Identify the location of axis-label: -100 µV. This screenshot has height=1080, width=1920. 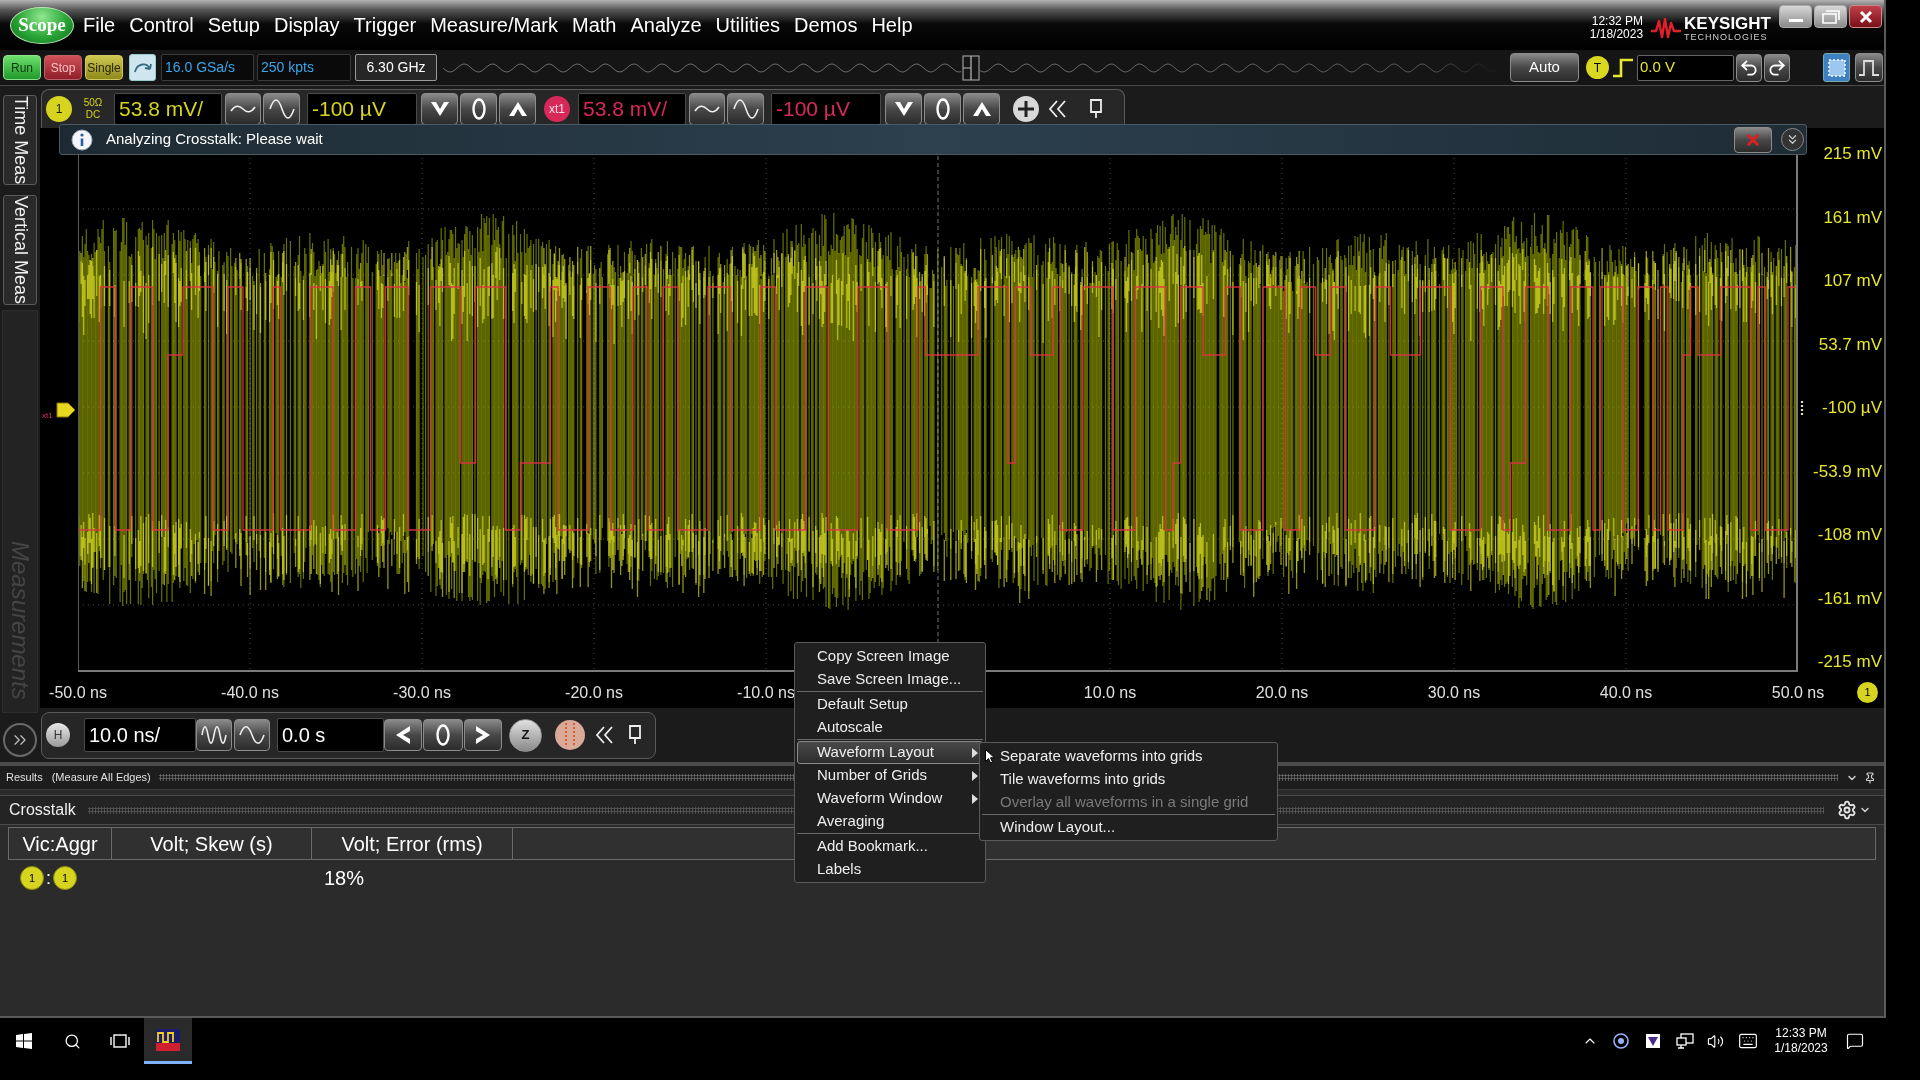
(1852, 408).